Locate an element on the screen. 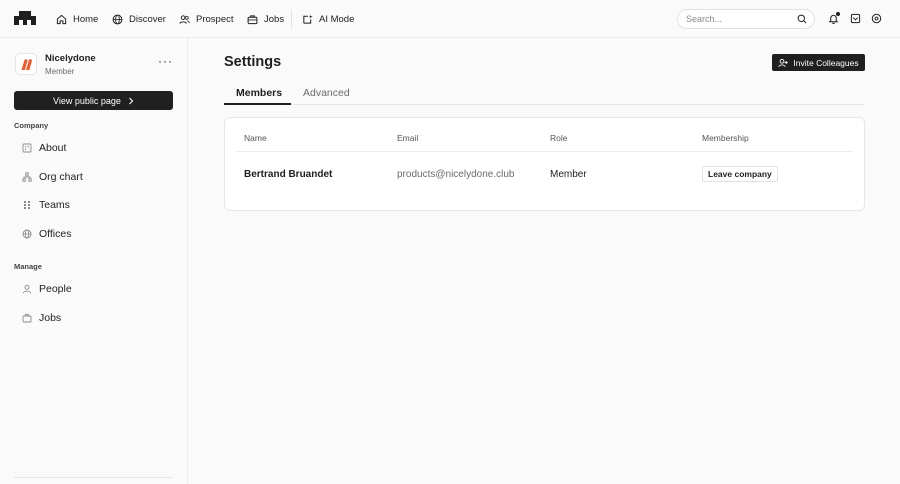 The image size is (900, 484). view-public-page-button: View public page is located at coordinates (93, 100).